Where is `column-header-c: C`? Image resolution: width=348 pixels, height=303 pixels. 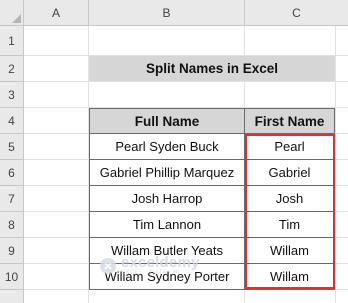
column-header-c: C is located at coordinates (296, 13).